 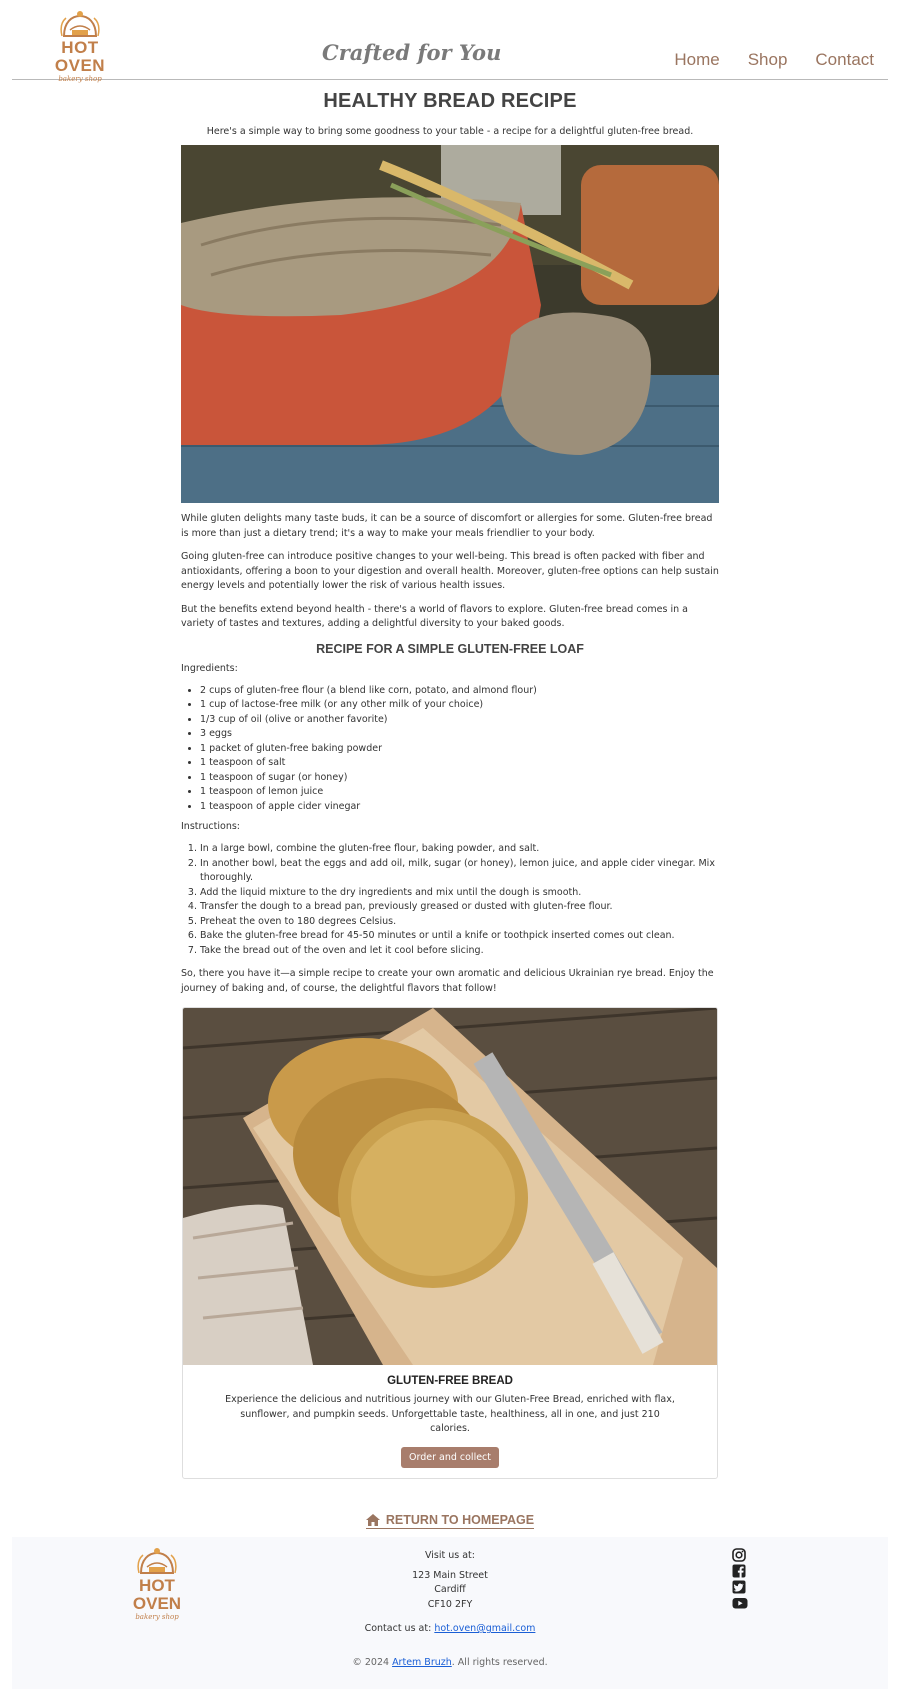 I want to click on nav-shop-link: Shop, so click(x=768, y=60).